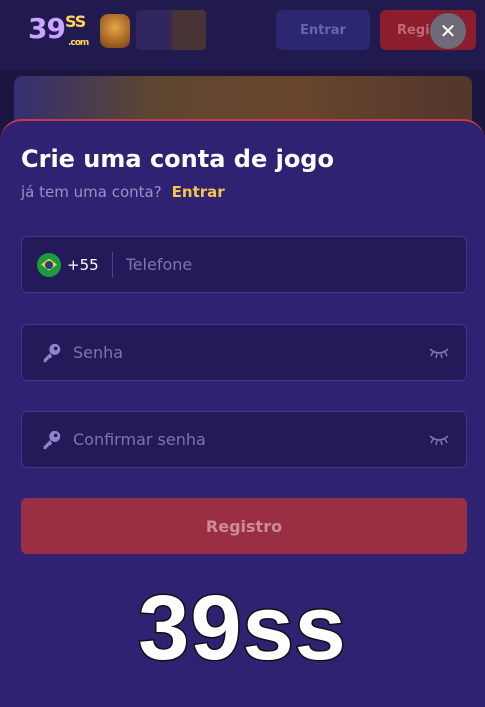 The height and width of the screenshot is (707, 485). What do you see at coordinates (91, 192) in the screenshot?
I see `subtitle-text: já tem uma conta?` at bounding box center [91, 192].